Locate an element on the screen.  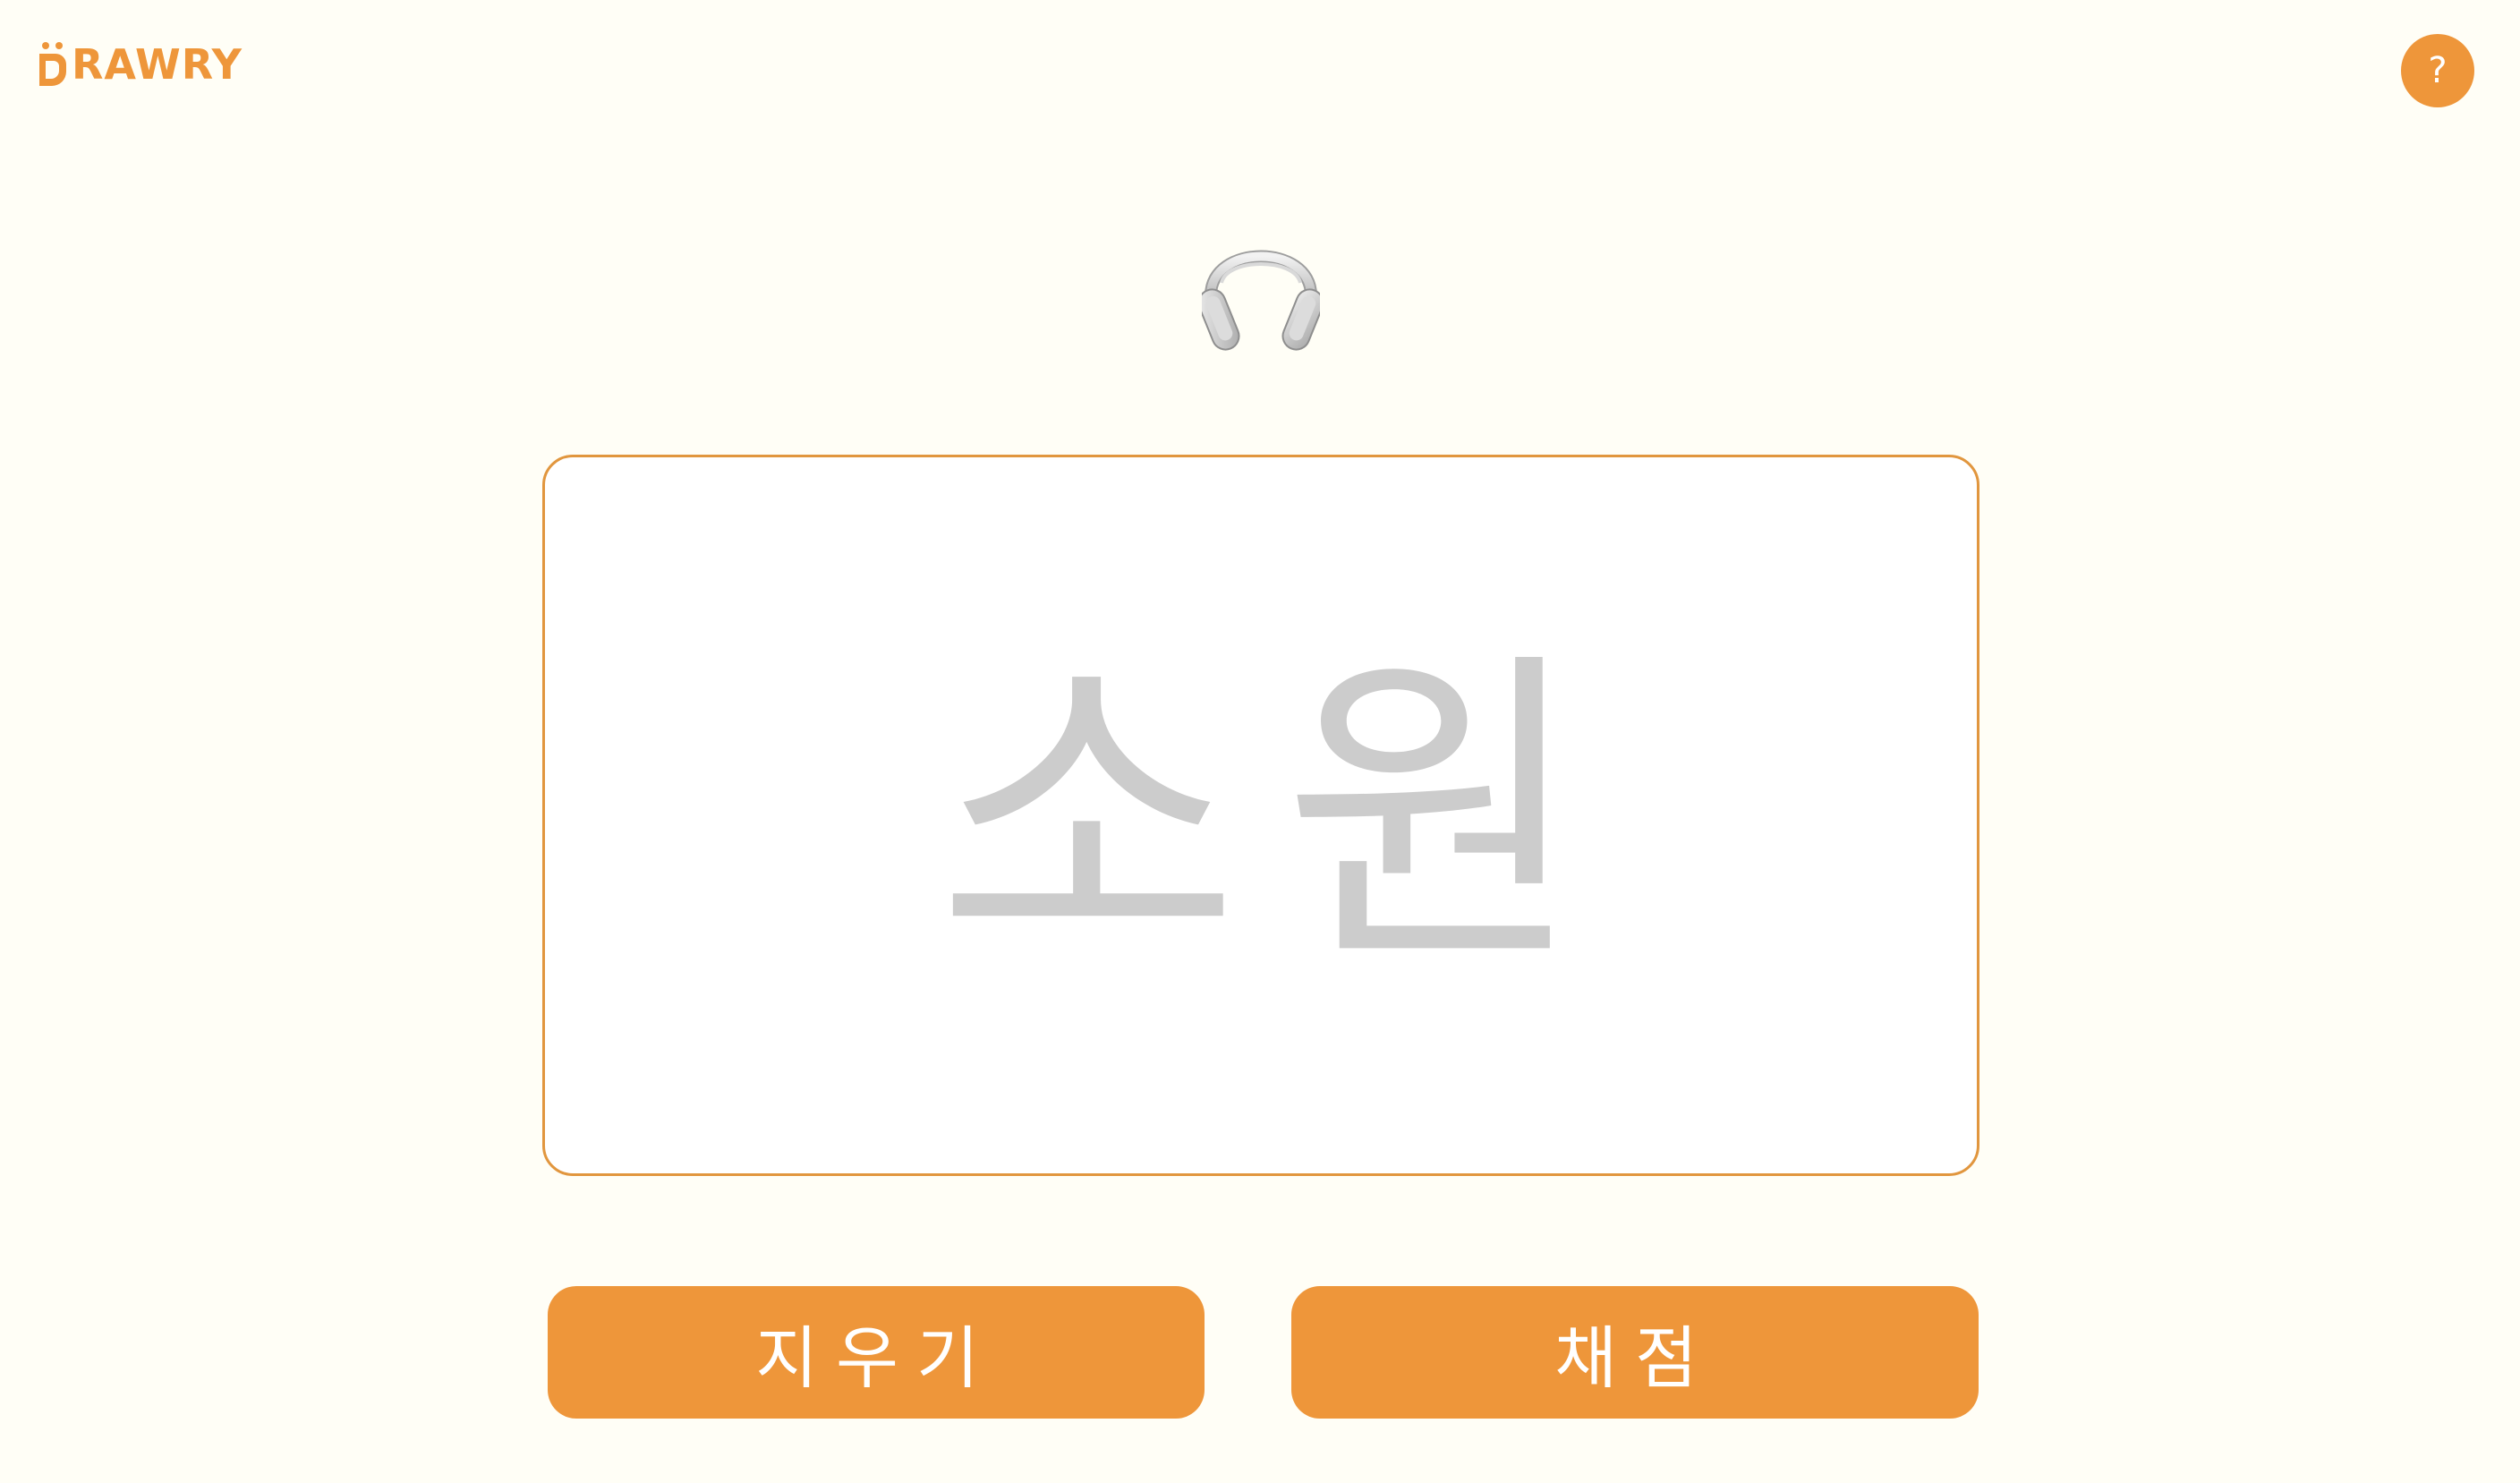
logo: RAWRY is located at coordinates (140, 64).